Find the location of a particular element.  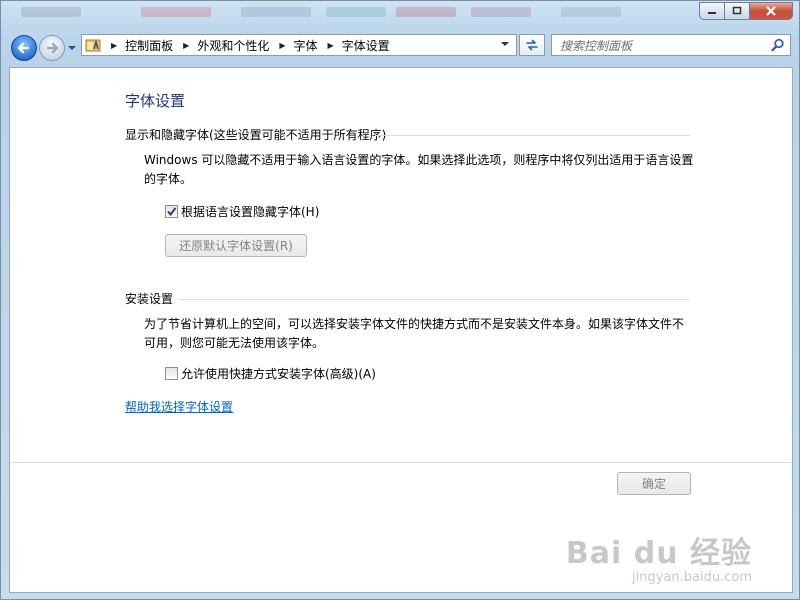

back-button is located at coordinates (24, 48).